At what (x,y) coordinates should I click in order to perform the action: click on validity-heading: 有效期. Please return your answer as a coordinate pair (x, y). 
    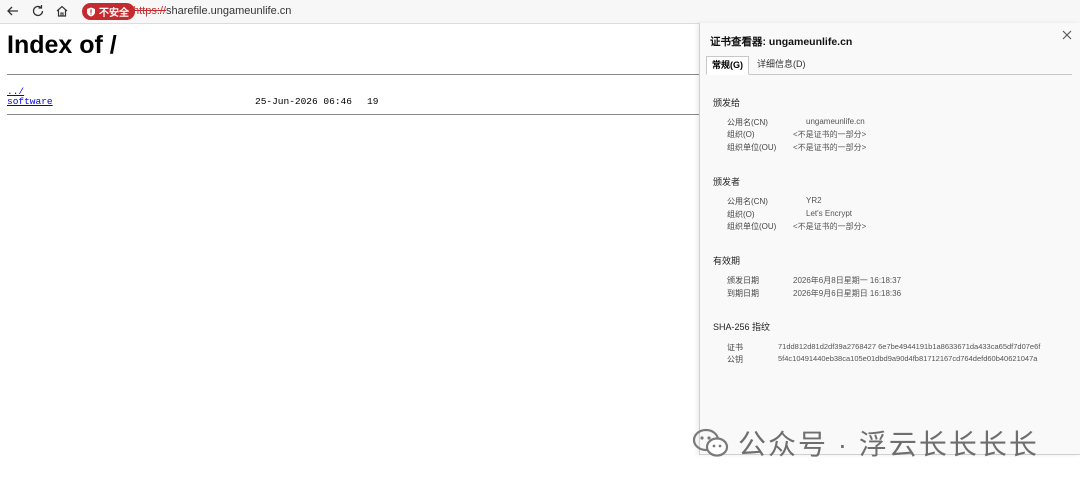
    Looking at the image, I should click on (727, 261).